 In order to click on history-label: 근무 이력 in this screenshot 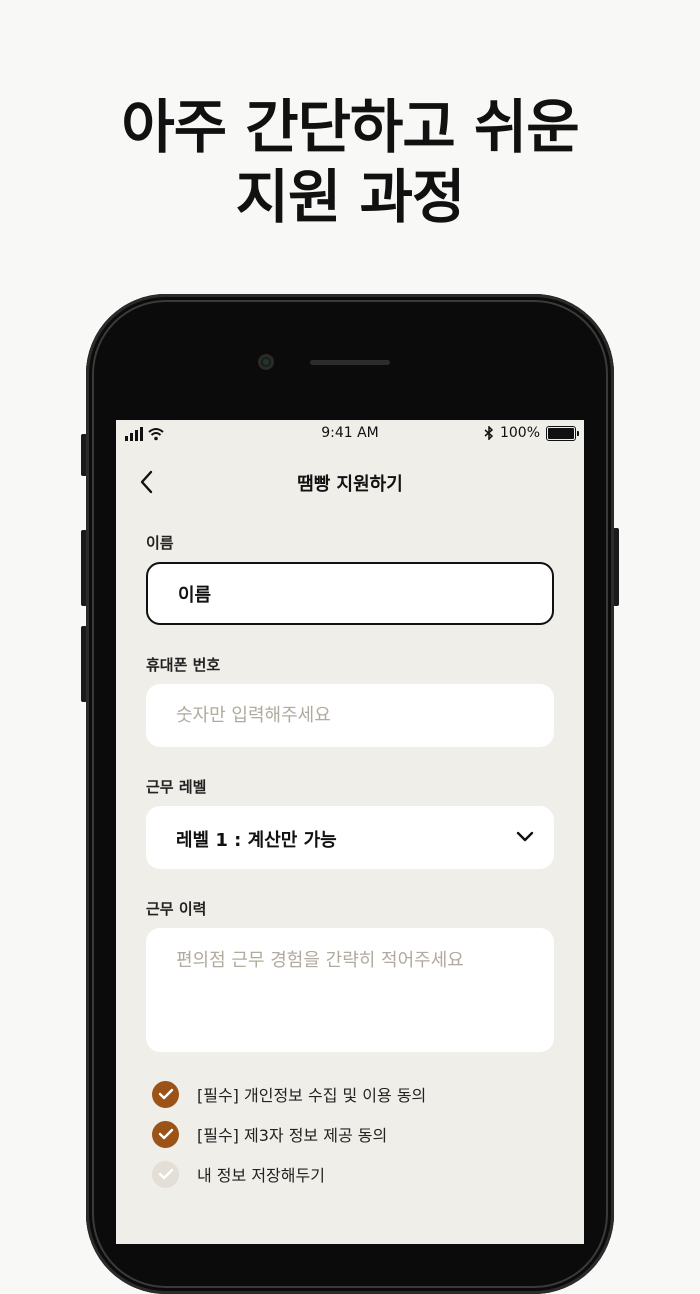, I will do `click(176, 909)`.